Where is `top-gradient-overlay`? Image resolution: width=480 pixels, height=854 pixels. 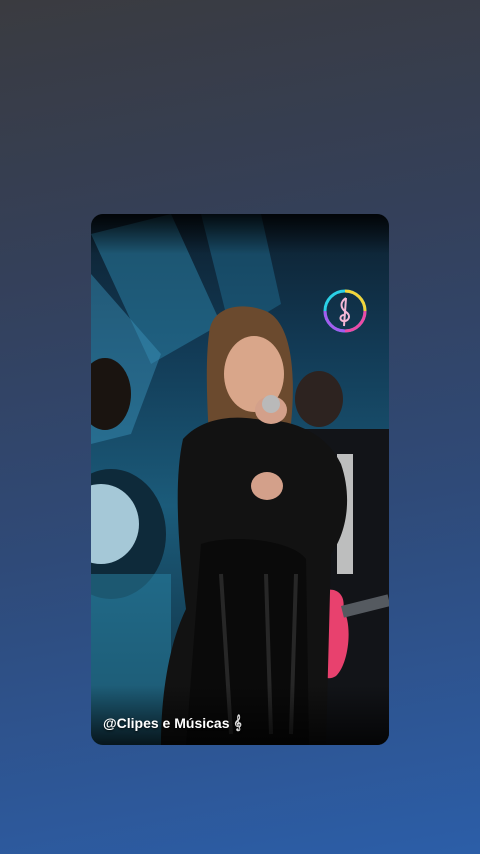
top-gradient-overlay is located at coordinates (240, 234).